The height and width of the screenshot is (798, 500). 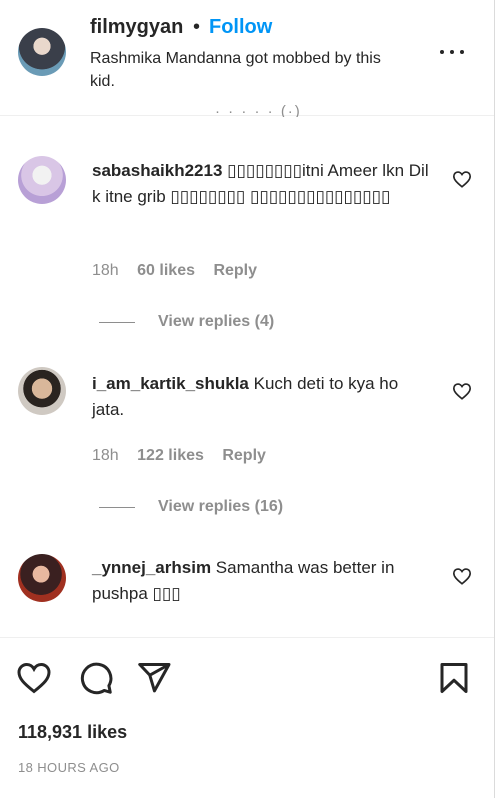 I want to click on comment-username: _ynnej_arhsim, so click(x=151, y=567).